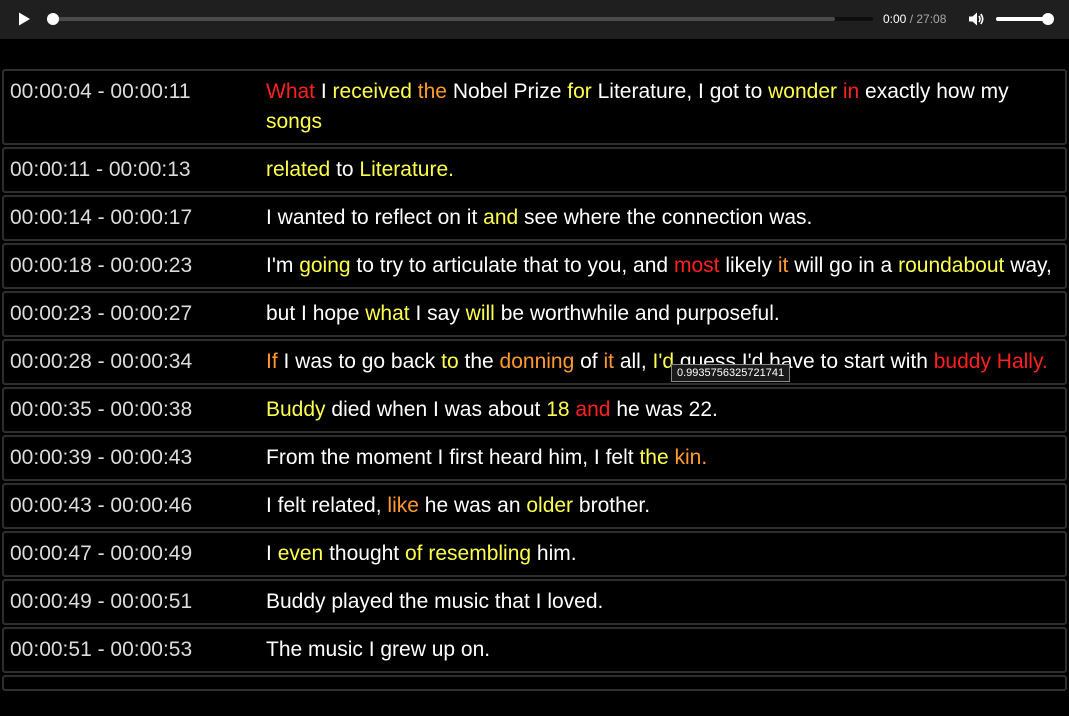  What do you see at coordinates (301, 553) in the screenshot?
I see `cue-word: even` at bounding box center [301, 553].